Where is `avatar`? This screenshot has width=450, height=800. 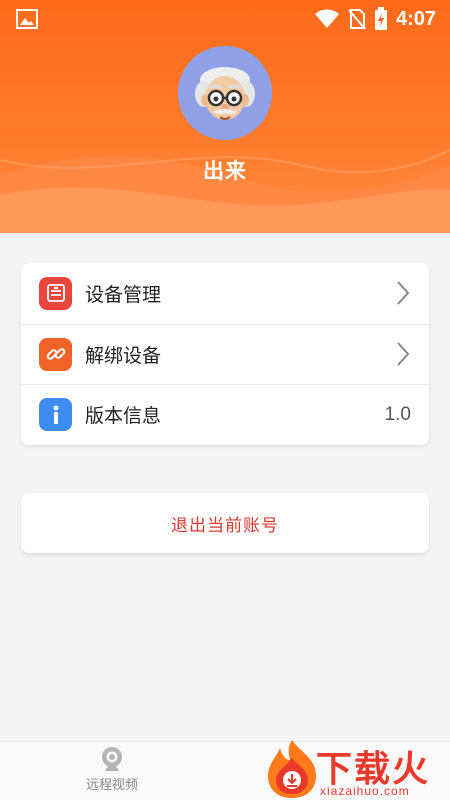 avatar is located at coordinates (225, 93).